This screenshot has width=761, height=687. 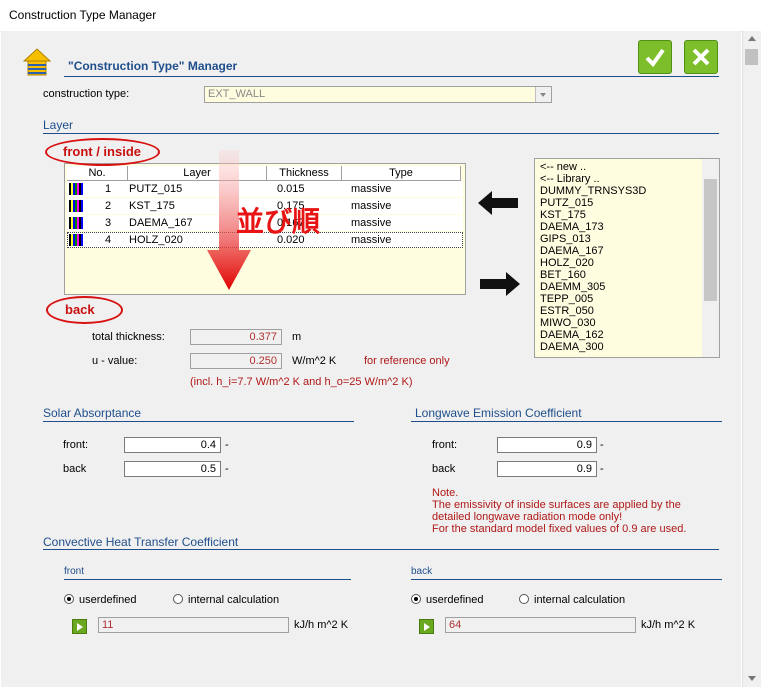 I want to click on front-userdefined-radio: userdefined, so click(x=100, y=600).